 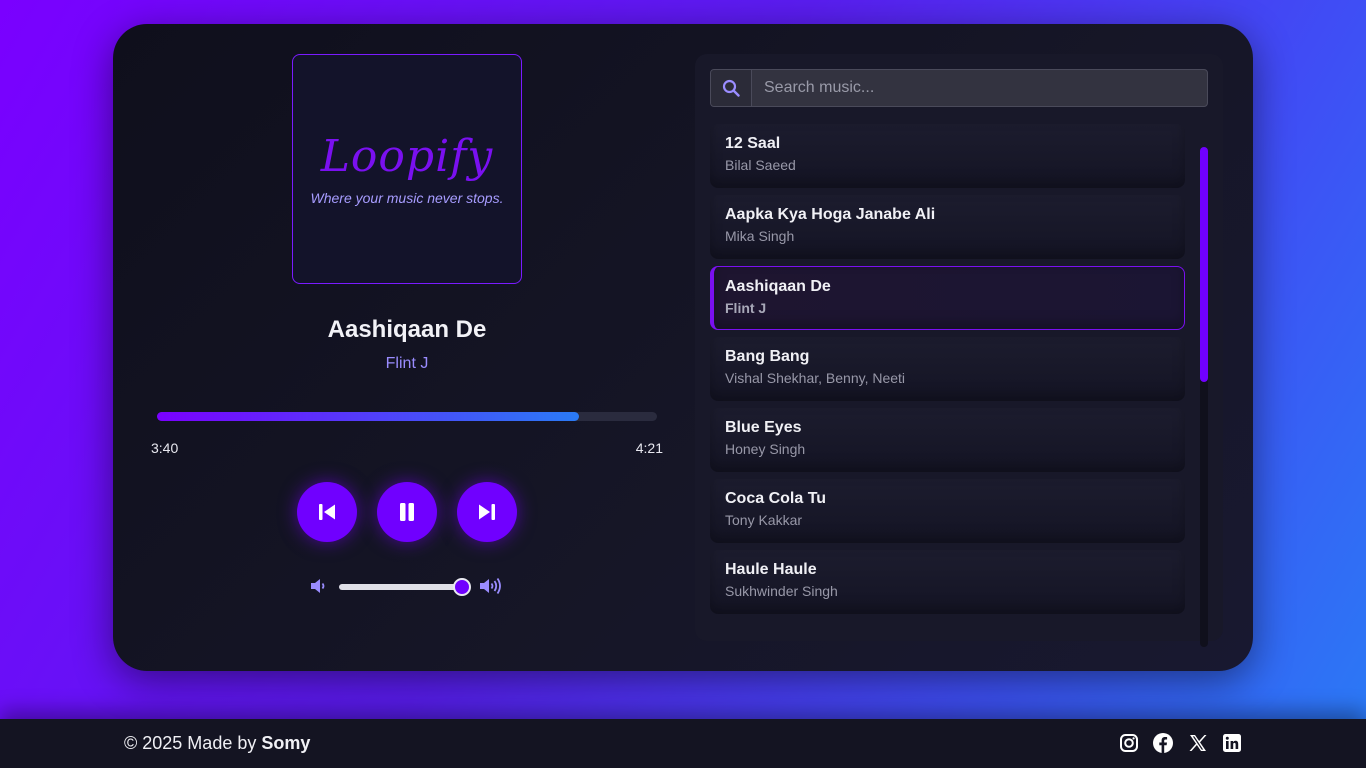 I want to click on facebook-icon, so click(x=1163, y=743).